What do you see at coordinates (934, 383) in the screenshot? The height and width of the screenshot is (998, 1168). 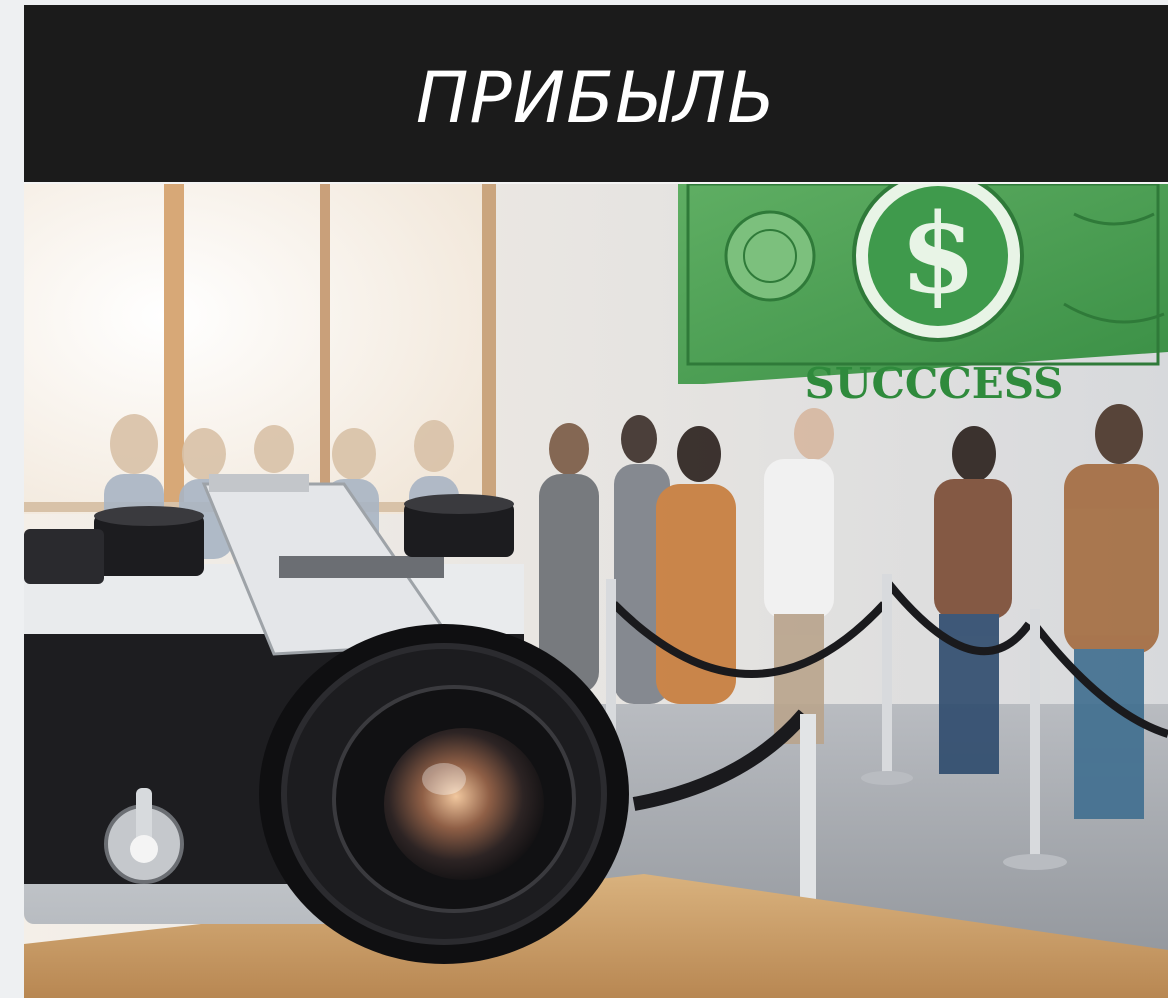 I see `banner-word: SUCCCESS` at bounding box center [934, 383].